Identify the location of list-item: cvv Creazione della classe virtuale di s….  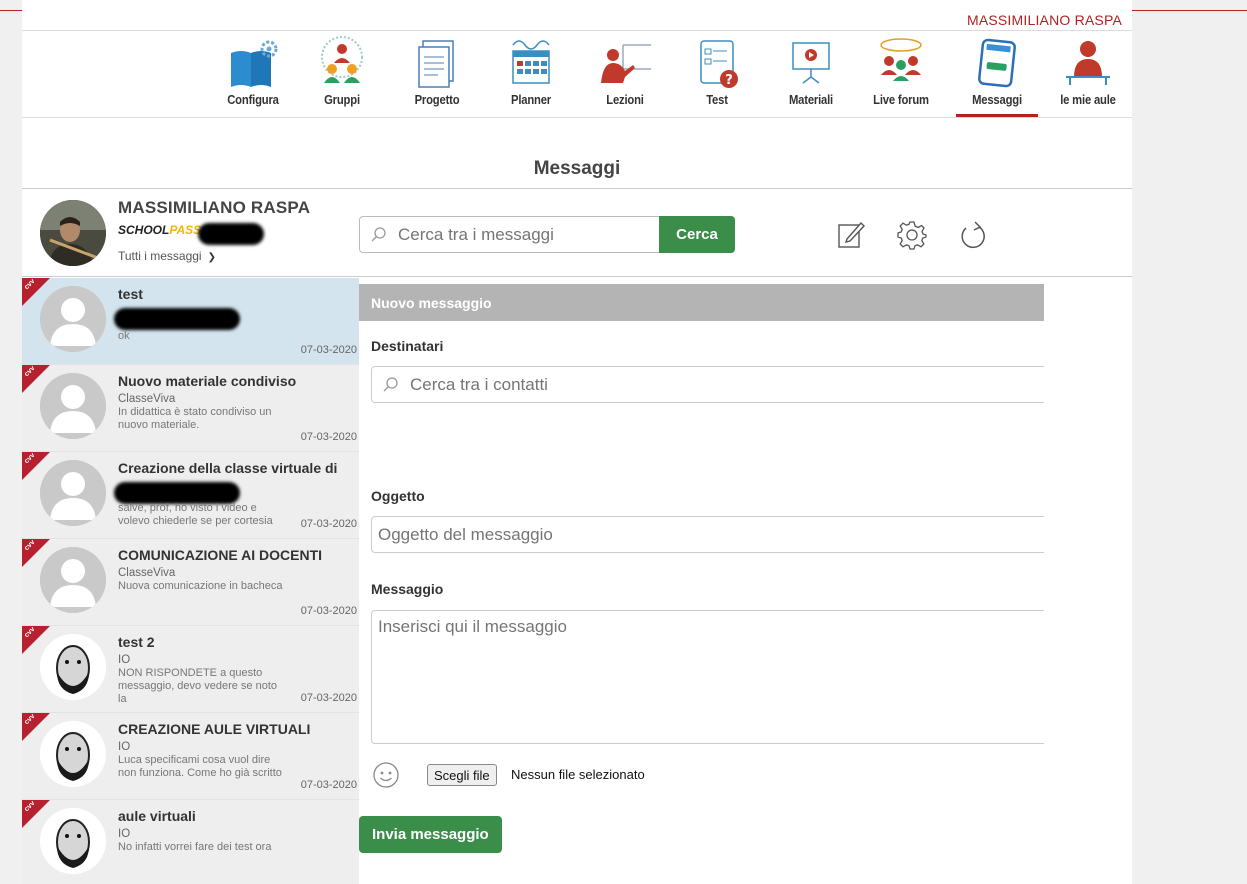
(190, 495).